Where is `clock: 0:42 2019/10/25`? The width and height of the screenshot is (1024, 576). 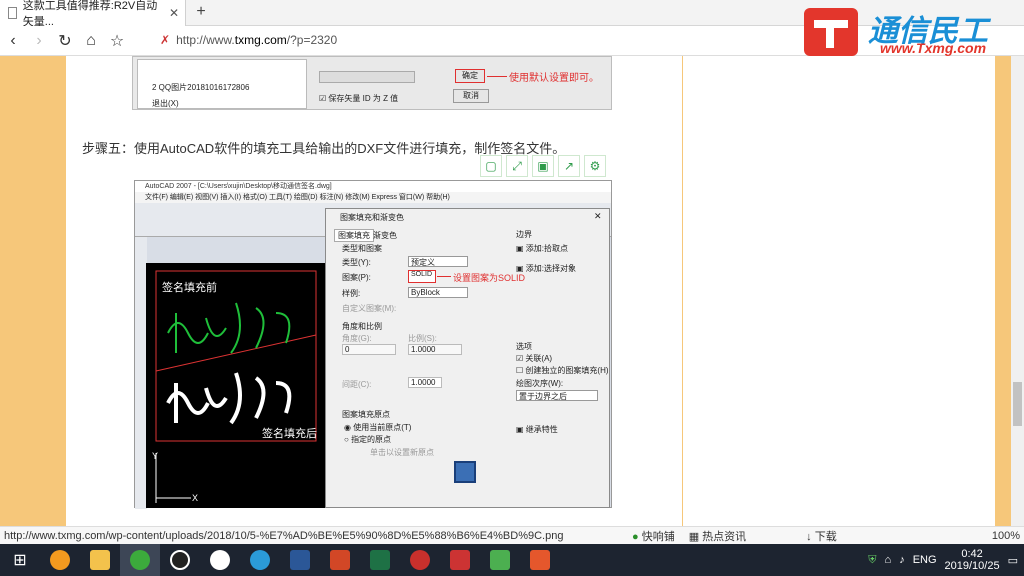 clock: 0:42 2019/10/25 is located at coordinates (972, 560).